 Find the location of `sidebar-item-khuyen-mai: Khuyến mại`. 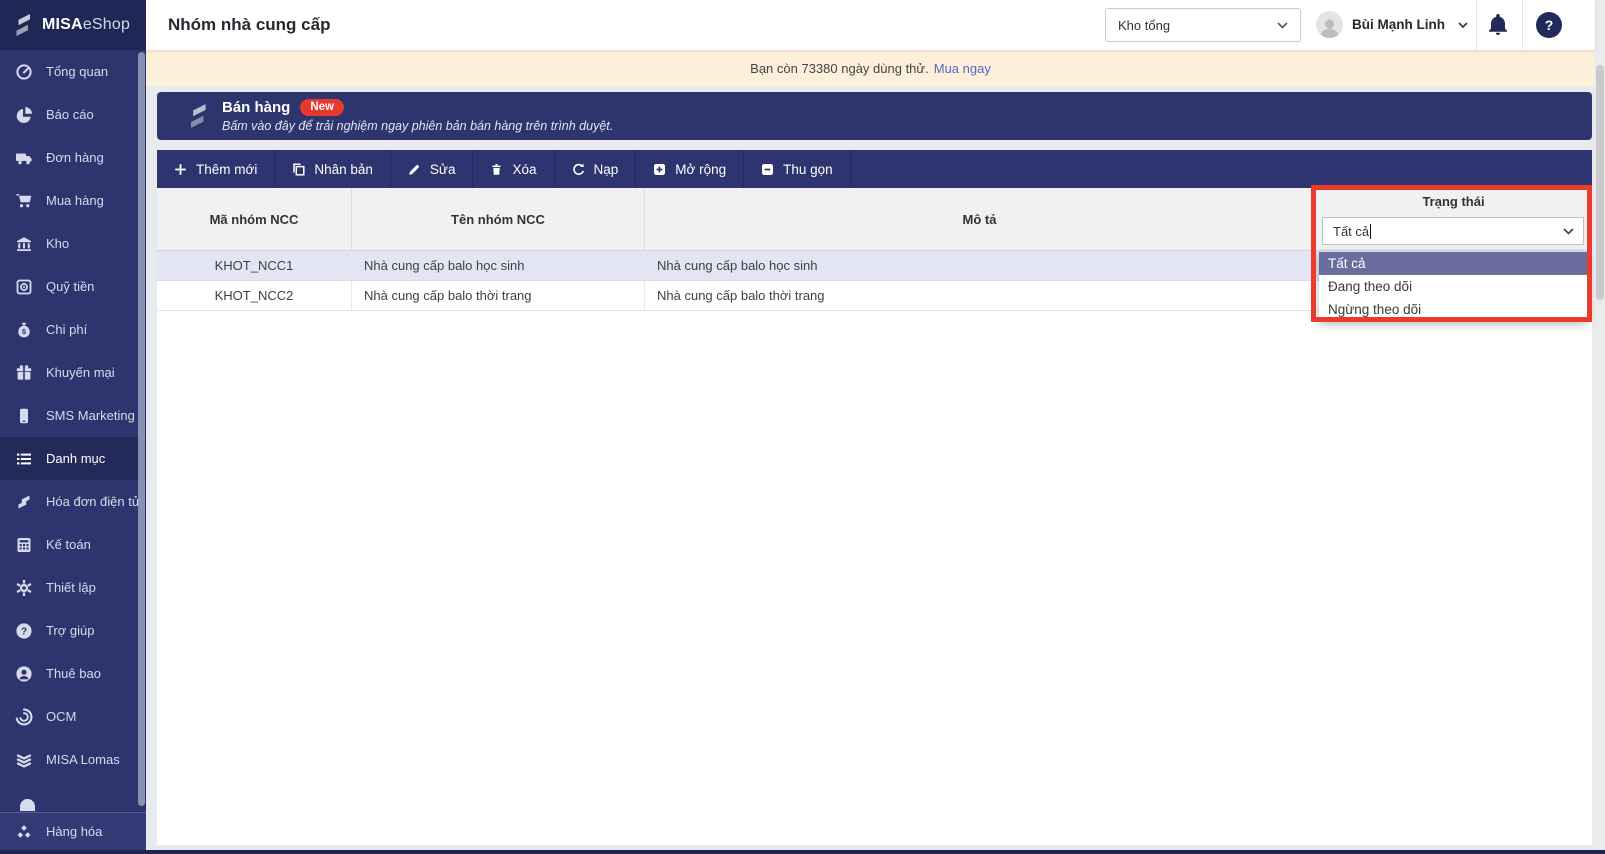

sidebar-item-khuyen-mai: Khuyến mại is located at coordinates (73, 372).